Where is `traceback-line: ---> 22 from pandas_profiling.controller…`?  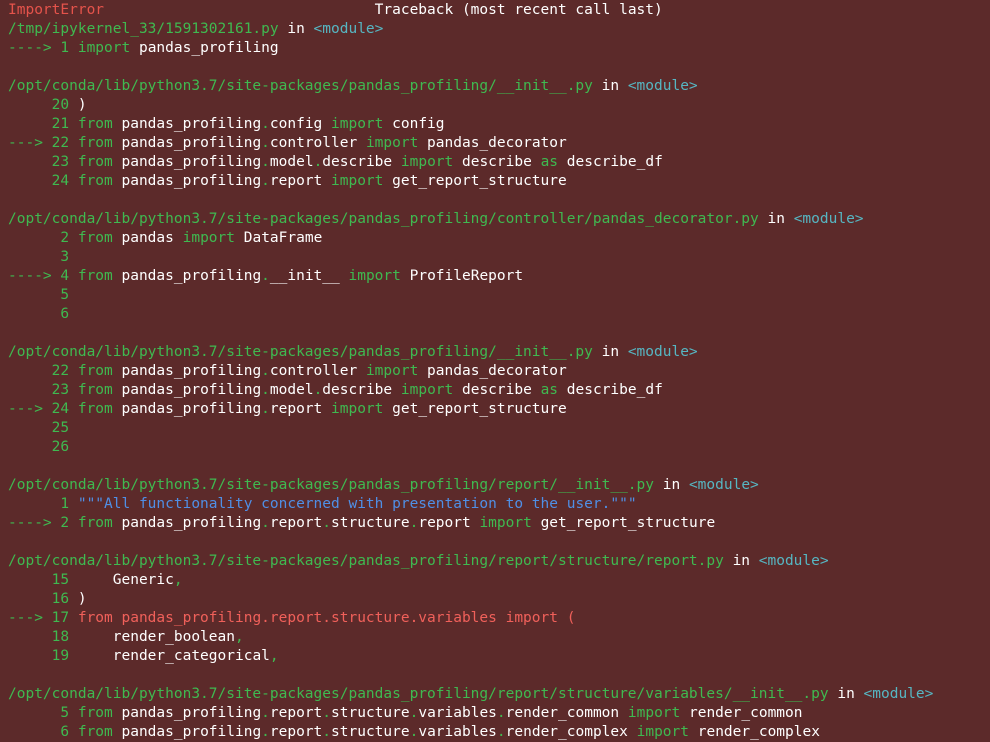
traceback-line: ---> 22 from pandas_profiling.controller… is located at coordinates (499, 143).